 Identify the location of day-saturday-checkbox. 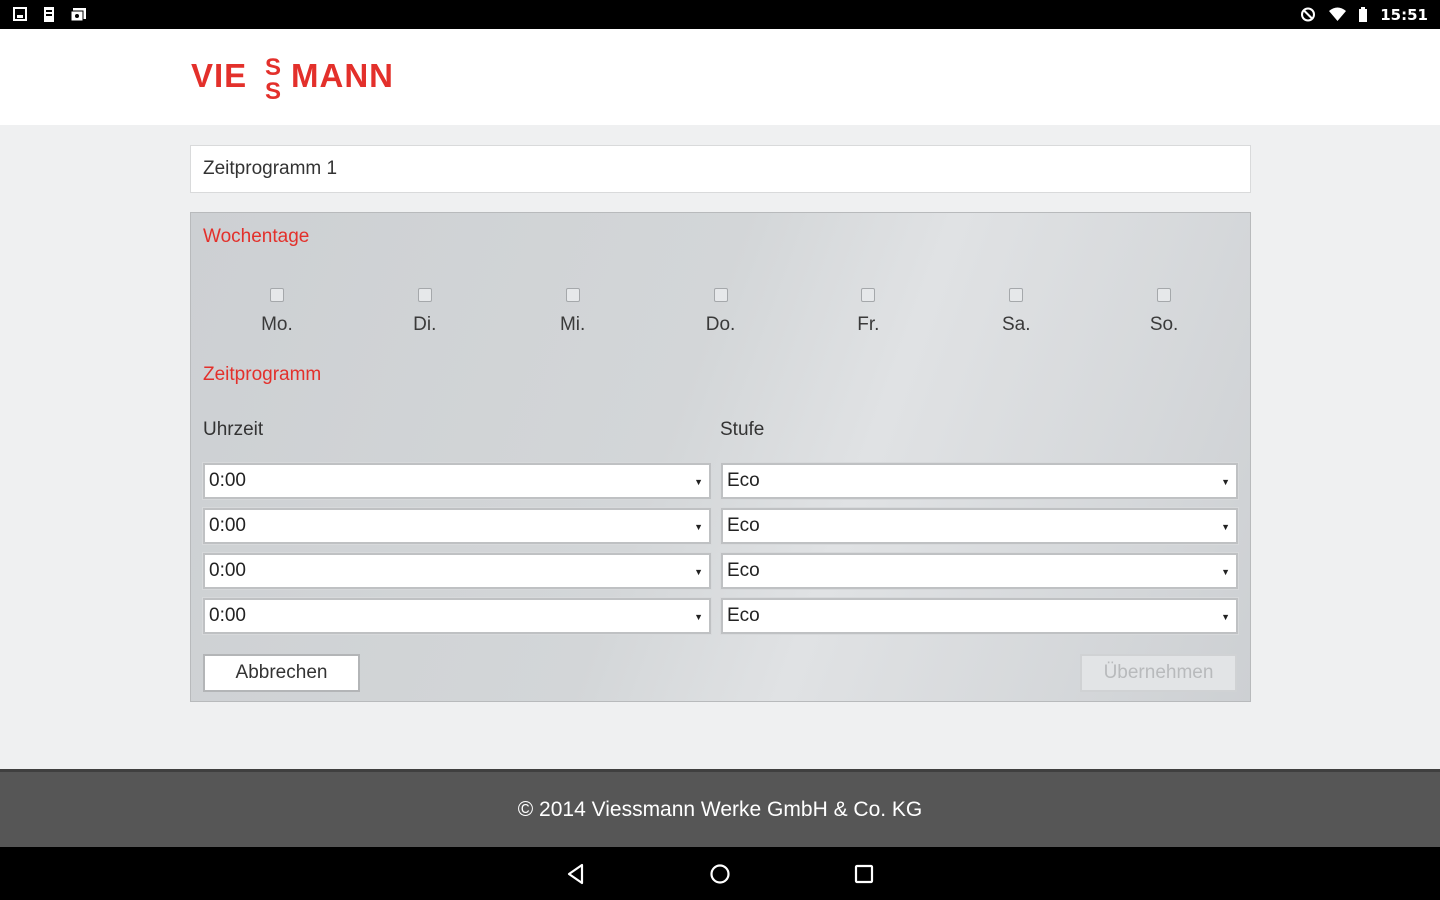
(1016, 295).